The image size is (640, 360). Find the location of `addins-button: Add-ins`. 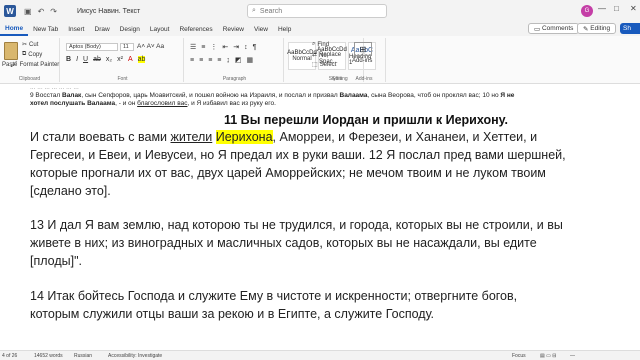

addins-button: Add-ins is located at coordinates (362, 61).